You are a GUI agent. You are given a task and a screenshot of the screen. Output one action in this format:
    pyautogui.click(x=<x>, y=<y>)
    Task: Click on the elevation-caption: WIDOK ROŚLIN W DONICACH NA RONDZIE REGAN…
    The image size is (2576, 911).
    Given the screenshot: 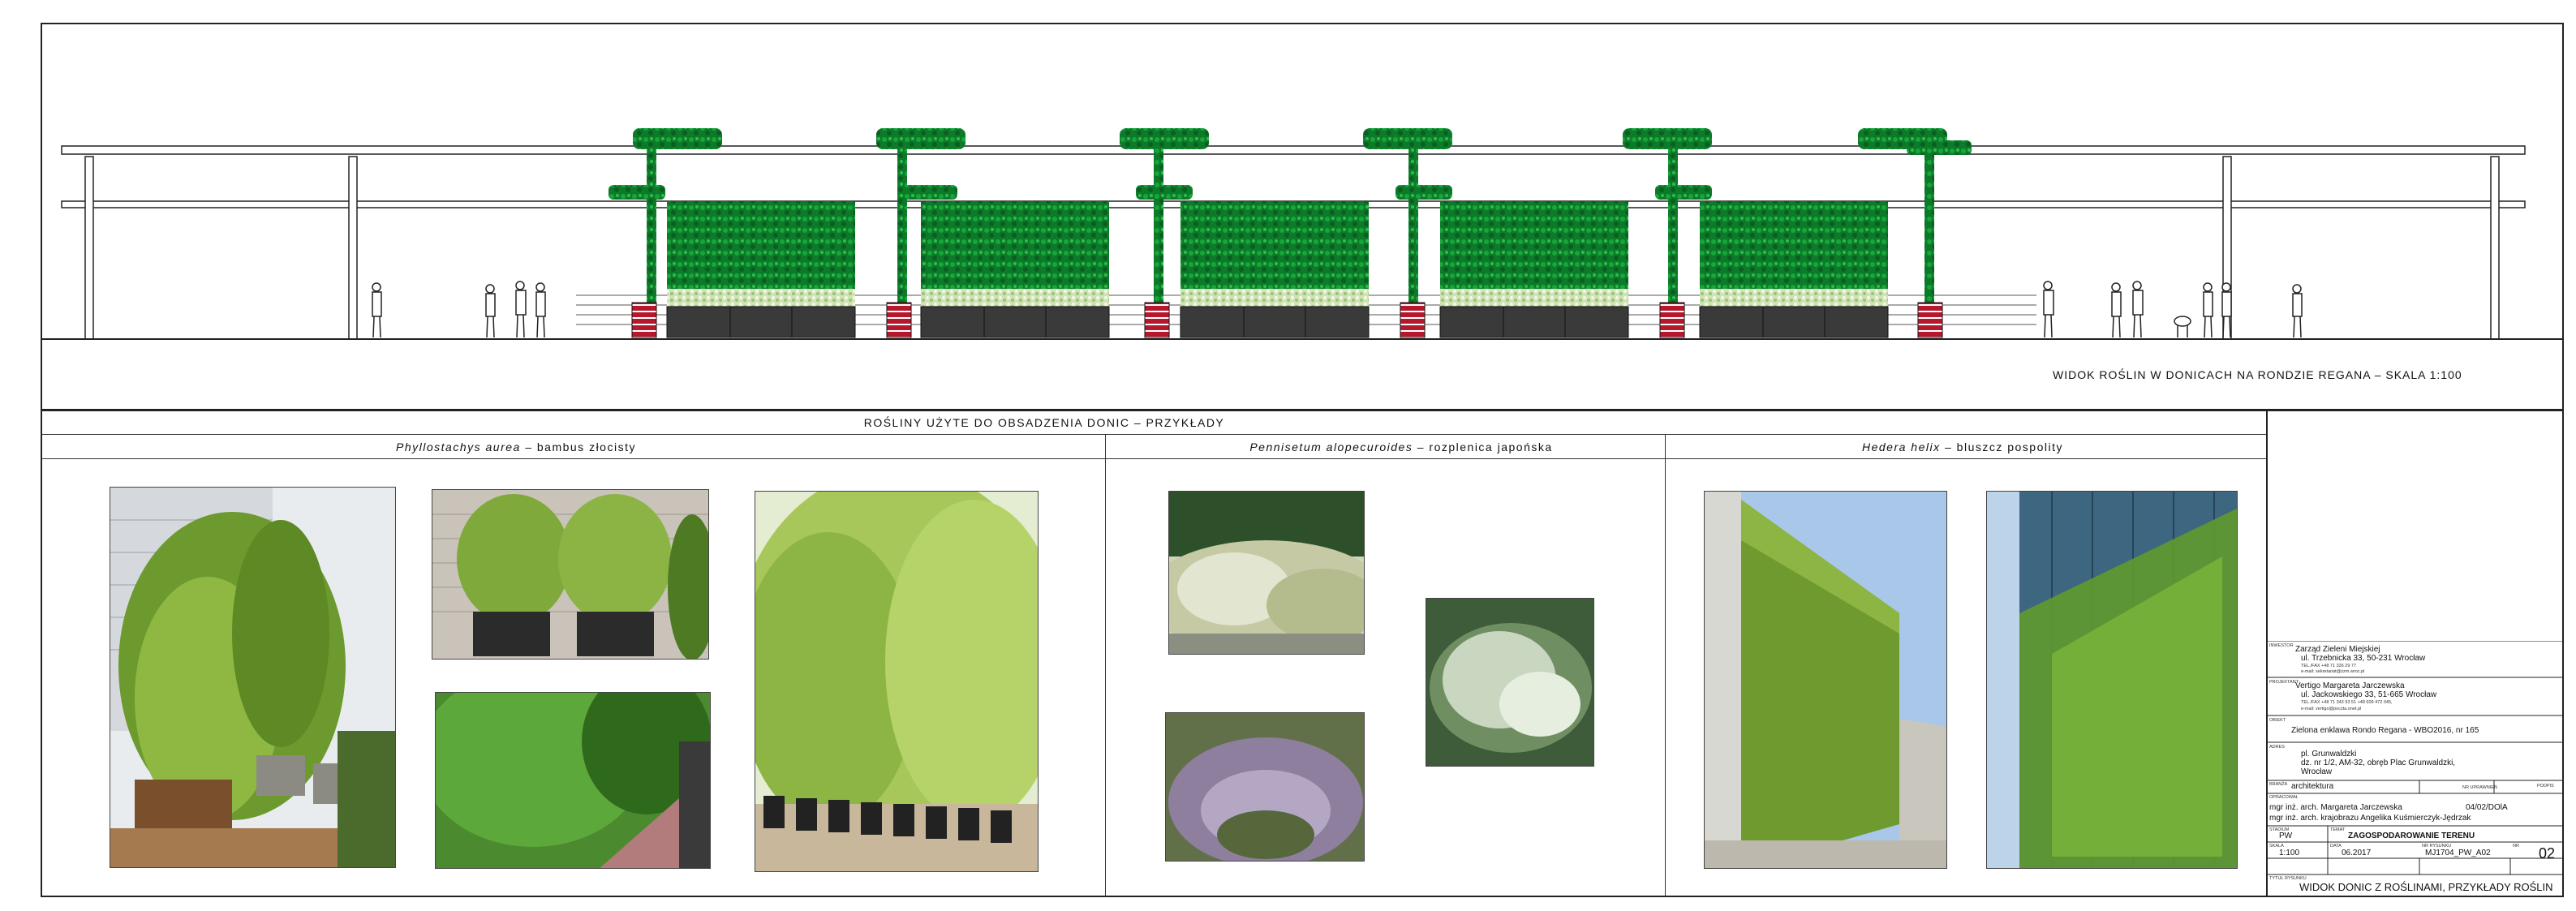 What is the action you would take?
    pyautogui.click(x=2257, y=374)
    